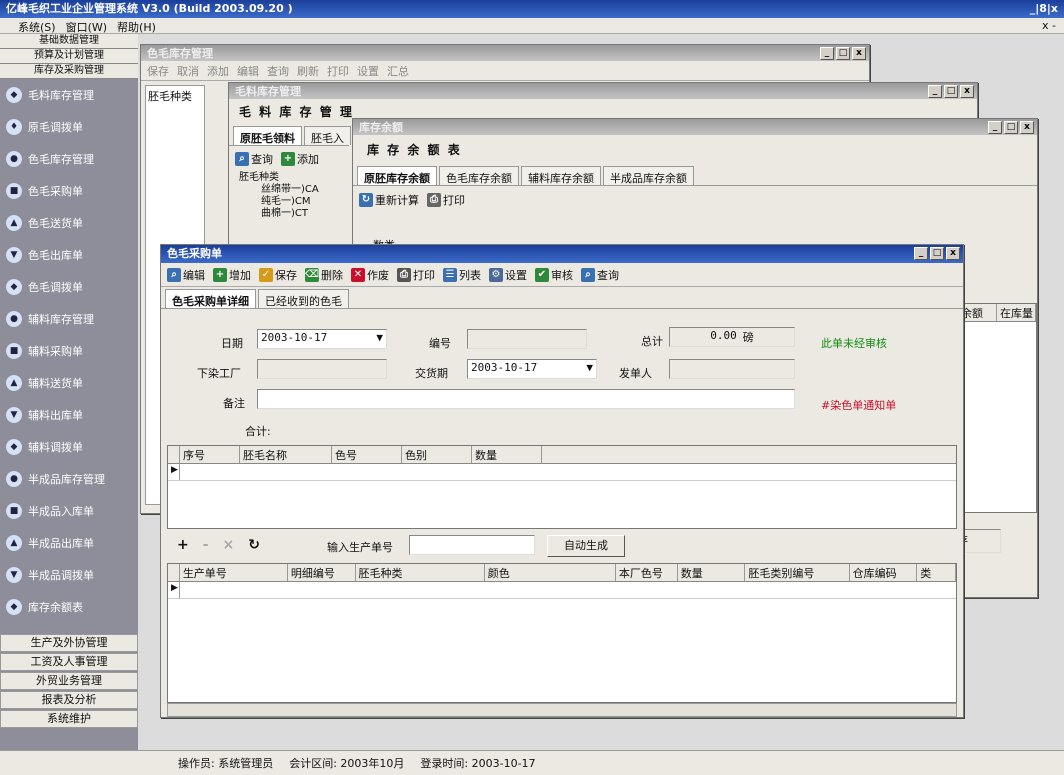  I want to click on recalc-button: ↻ 重新计算, so click(389, 200).